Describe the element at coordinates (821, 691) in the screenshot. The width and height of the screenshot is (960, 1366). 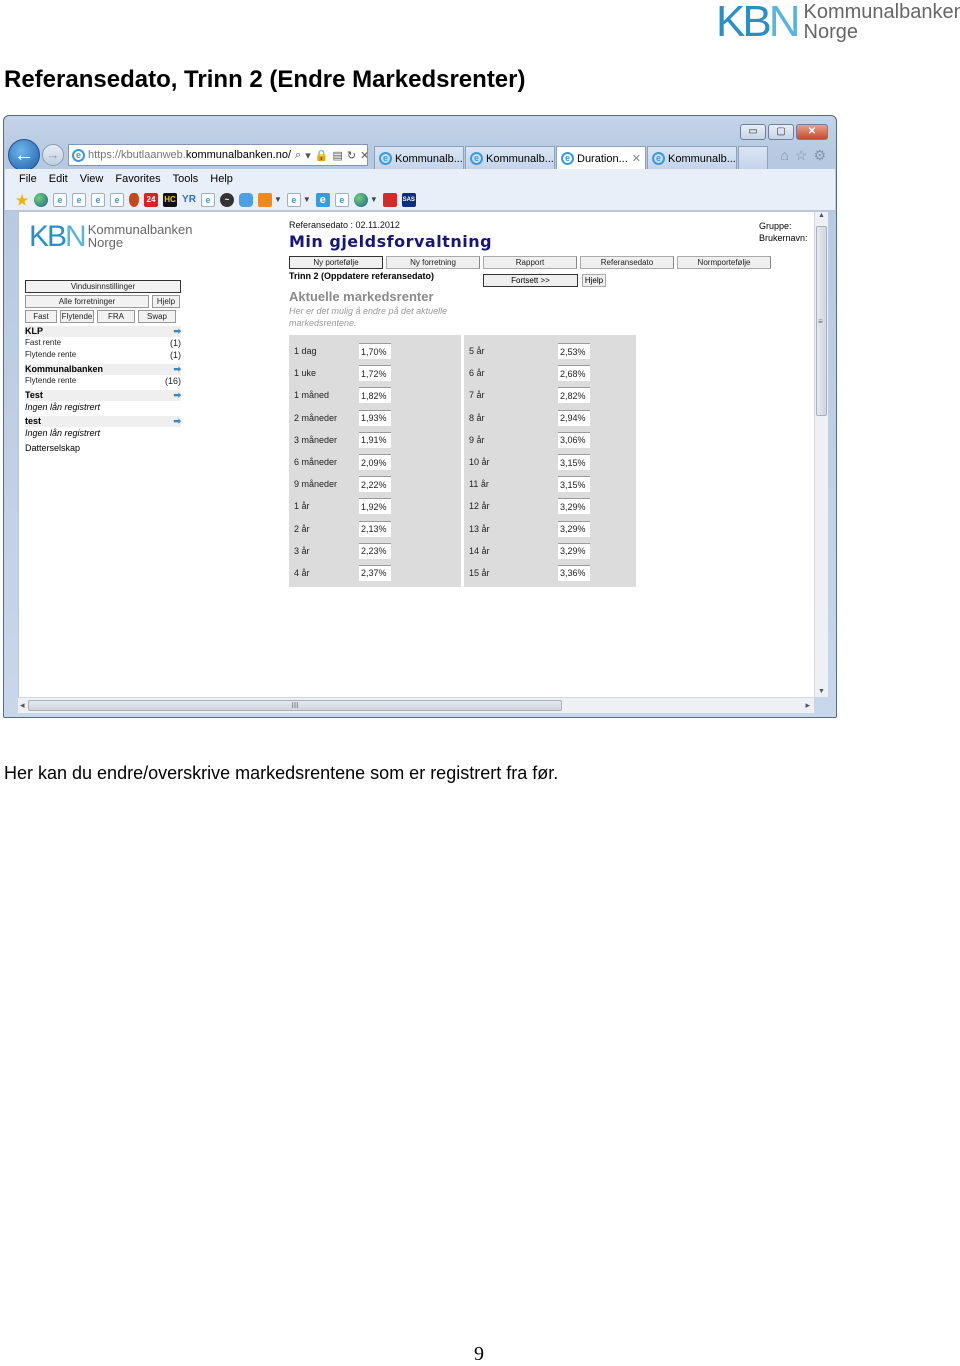
I see `scroll-down-icon: ▼` at that location.